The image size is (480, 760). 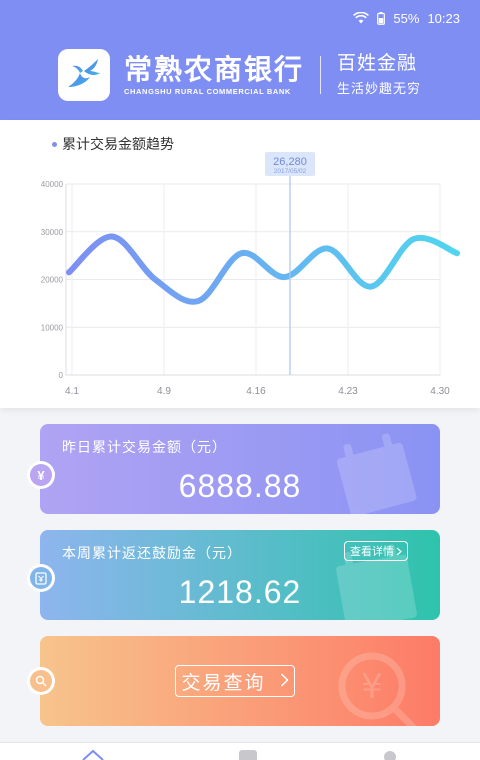 I want to click on battery-icon, so click(x=381, y=18).